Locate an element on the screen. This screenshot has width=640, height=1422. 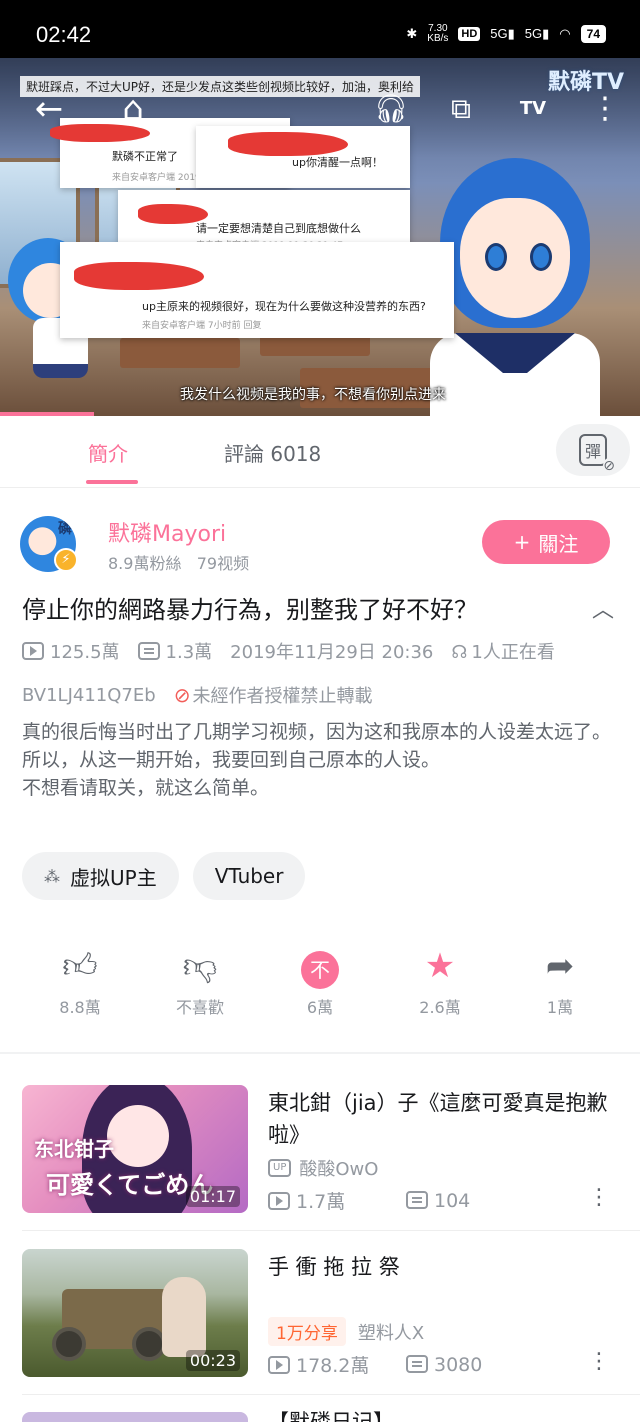
rec-views-value: 1.7萬 is located at coordinates (321, 1202).